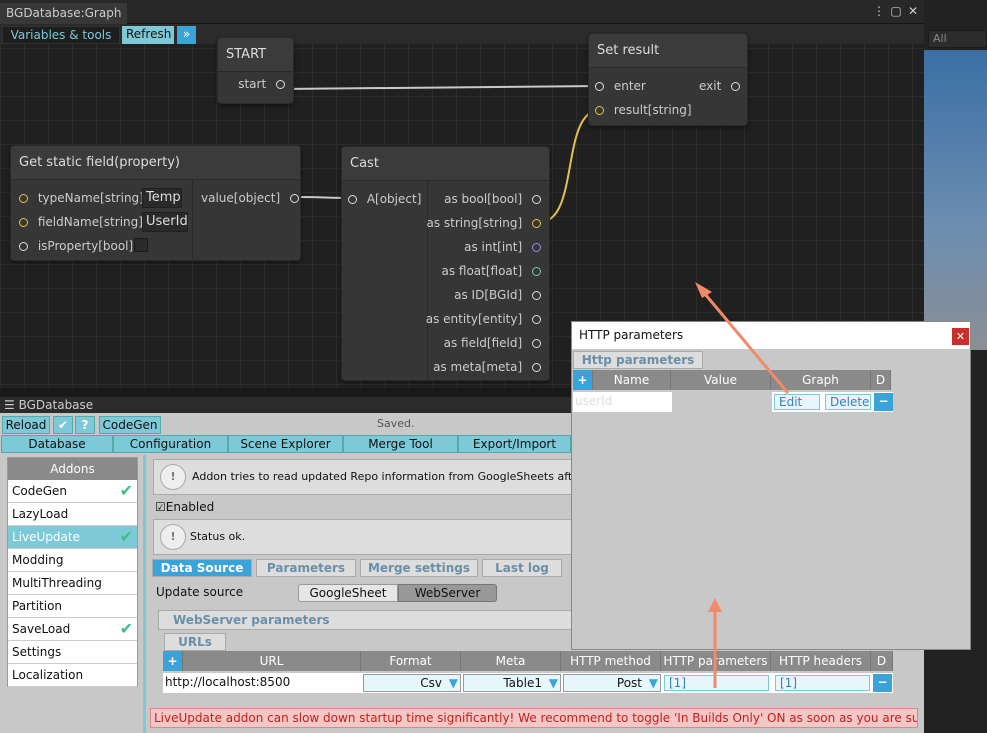  I want to click on annotation-arrows, so click(742, 485).